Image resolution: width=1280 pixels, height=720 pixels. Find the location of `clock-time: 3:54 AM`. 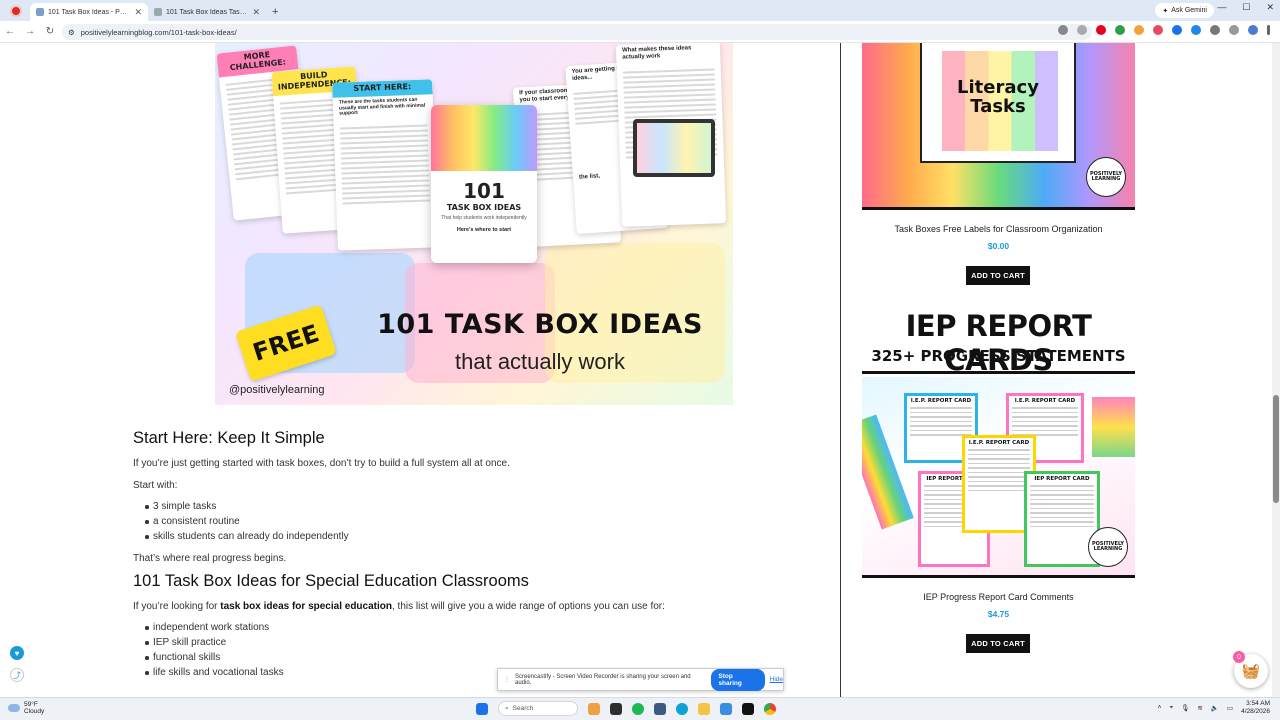

clock-time: 3:54 AM is located at coordinates (1258, 703).